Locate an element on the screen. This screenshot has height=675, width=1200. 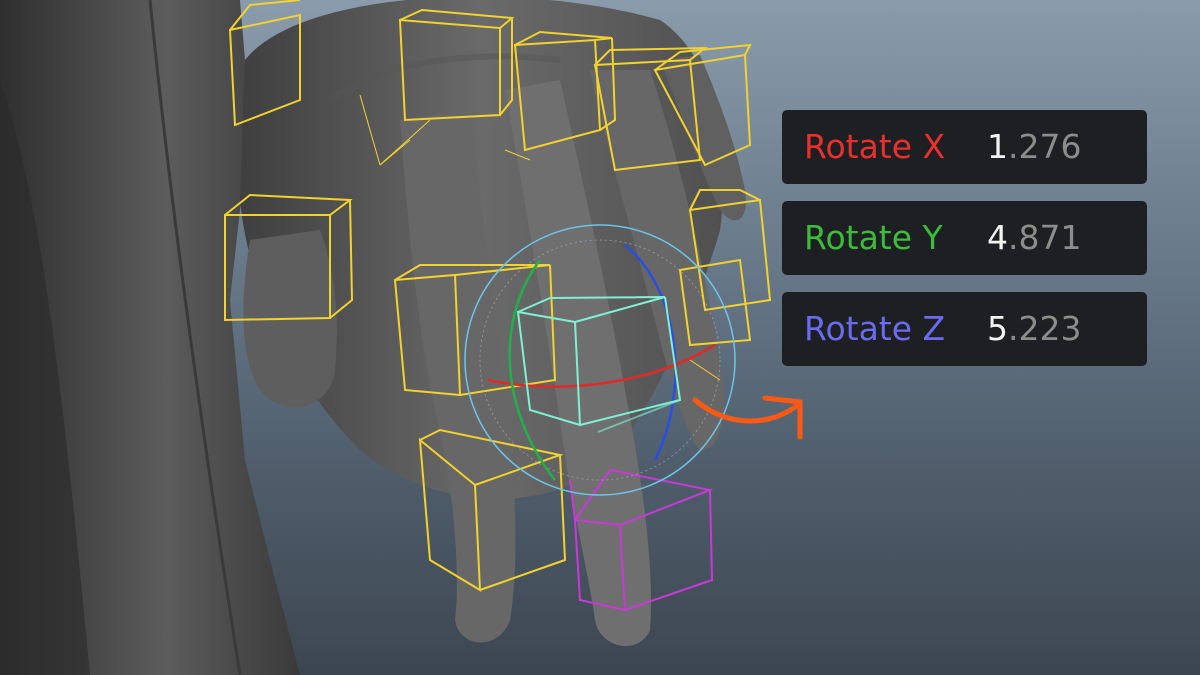
rotate-x-value: 1.276 is located at coordinates (1034, 147).